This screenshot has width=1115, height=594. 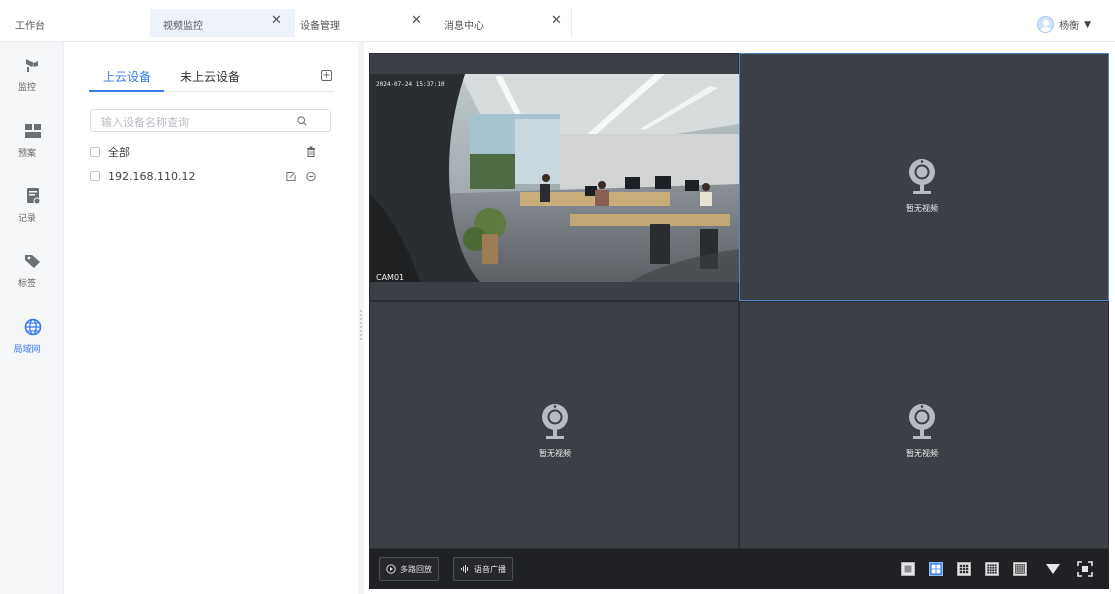 What do you see at coordinates (1069, 26) in the screenshot?
I see `user-name: 杨衡` at bounding box center [1069, 26].